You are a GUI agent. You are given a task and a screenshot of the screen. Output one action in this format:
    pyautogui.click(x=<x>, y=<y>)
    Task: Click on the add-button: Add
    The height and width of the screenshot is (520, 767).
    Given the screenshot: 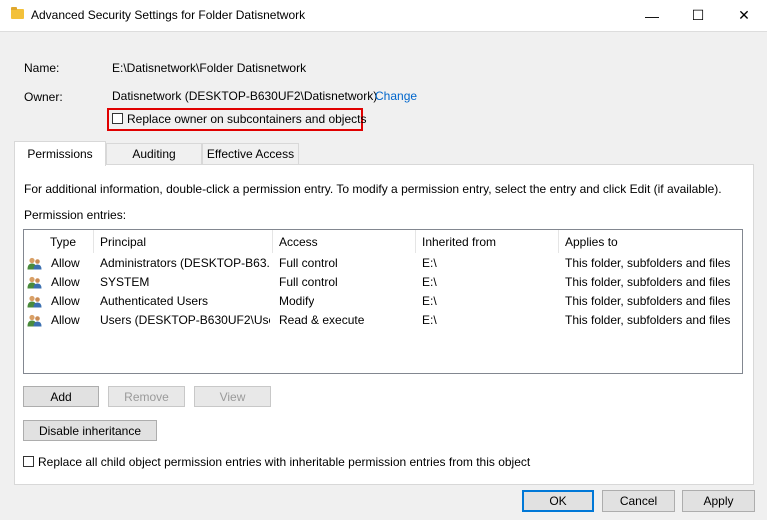 What is the action you would take?
    pyautogui.click(x=61, y=396)
    